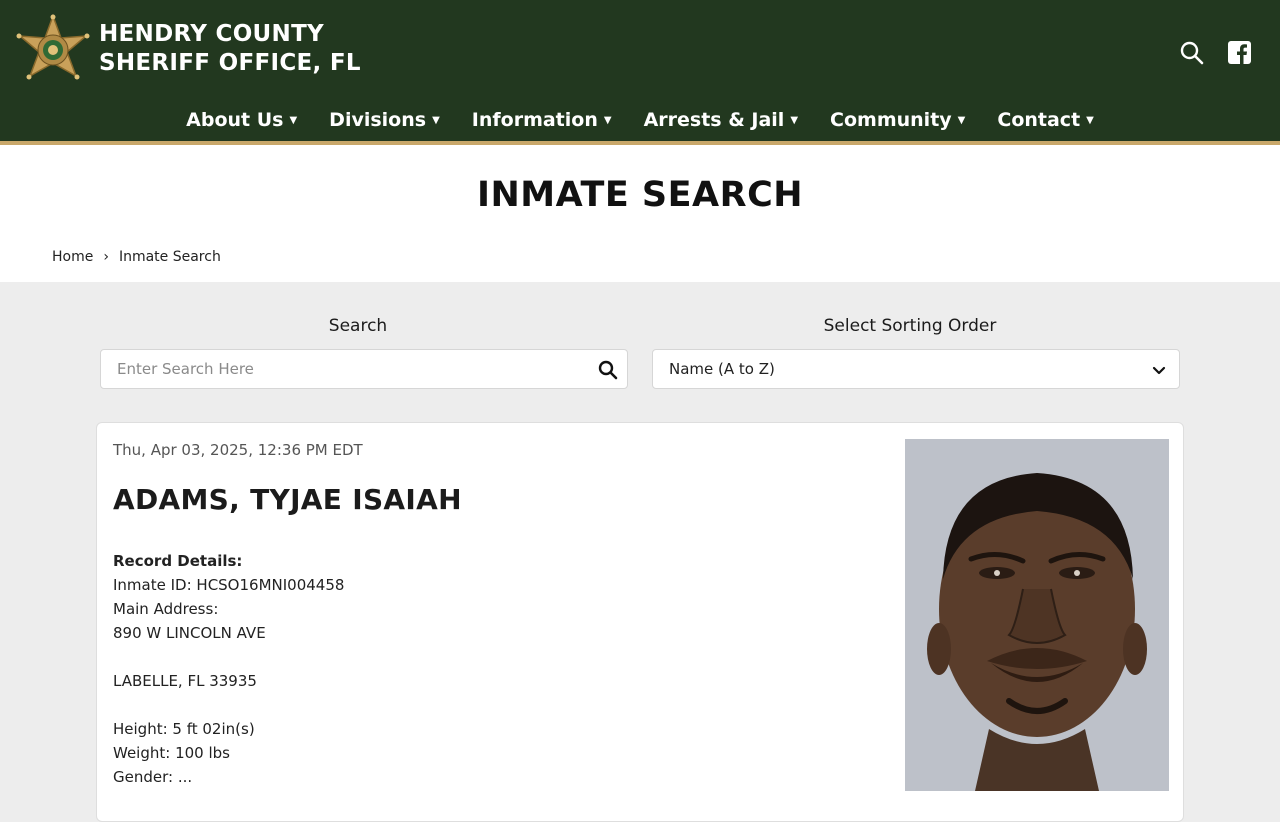 This screenshot has width=1280, height=822. What do you see at coordinates (910, 326) in the screenshot?
I see `sort-label: Select Sorting Order` at bounding box center [910, 326].